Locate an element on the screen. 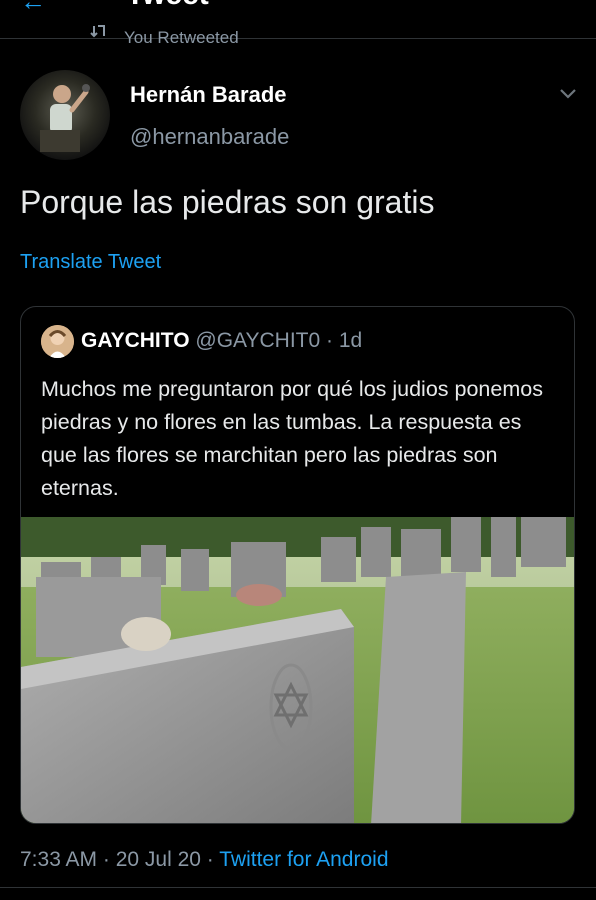 The width and height of the screenshot is (596, 900). quoted-author-name: GAYCHITO is located at coordinates (135, 340).